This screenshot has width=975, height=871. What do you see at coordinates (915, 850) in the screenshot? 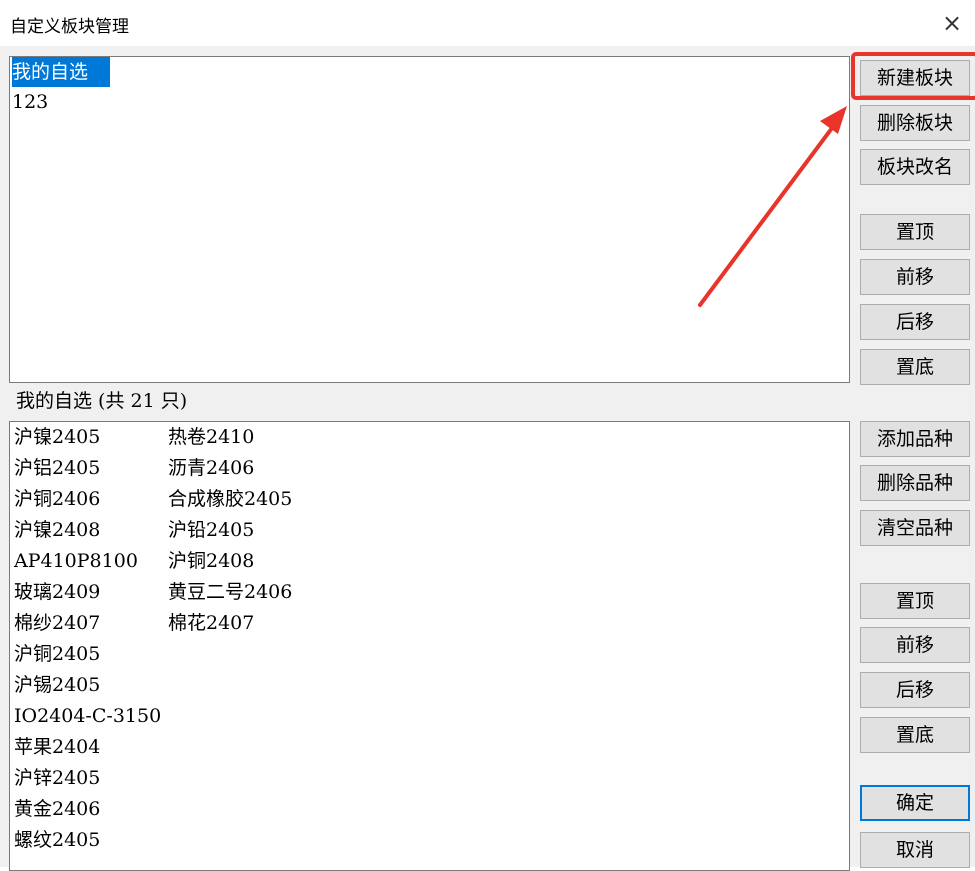
I see `cancel-button: 取消` at bounding box center [915, 850].